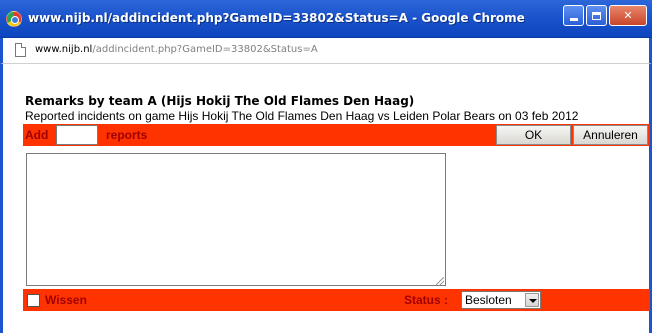 The width and height of the screenshot is (652, 333). I want to click on url-host: www.nijb.nl, so click(64, 49).